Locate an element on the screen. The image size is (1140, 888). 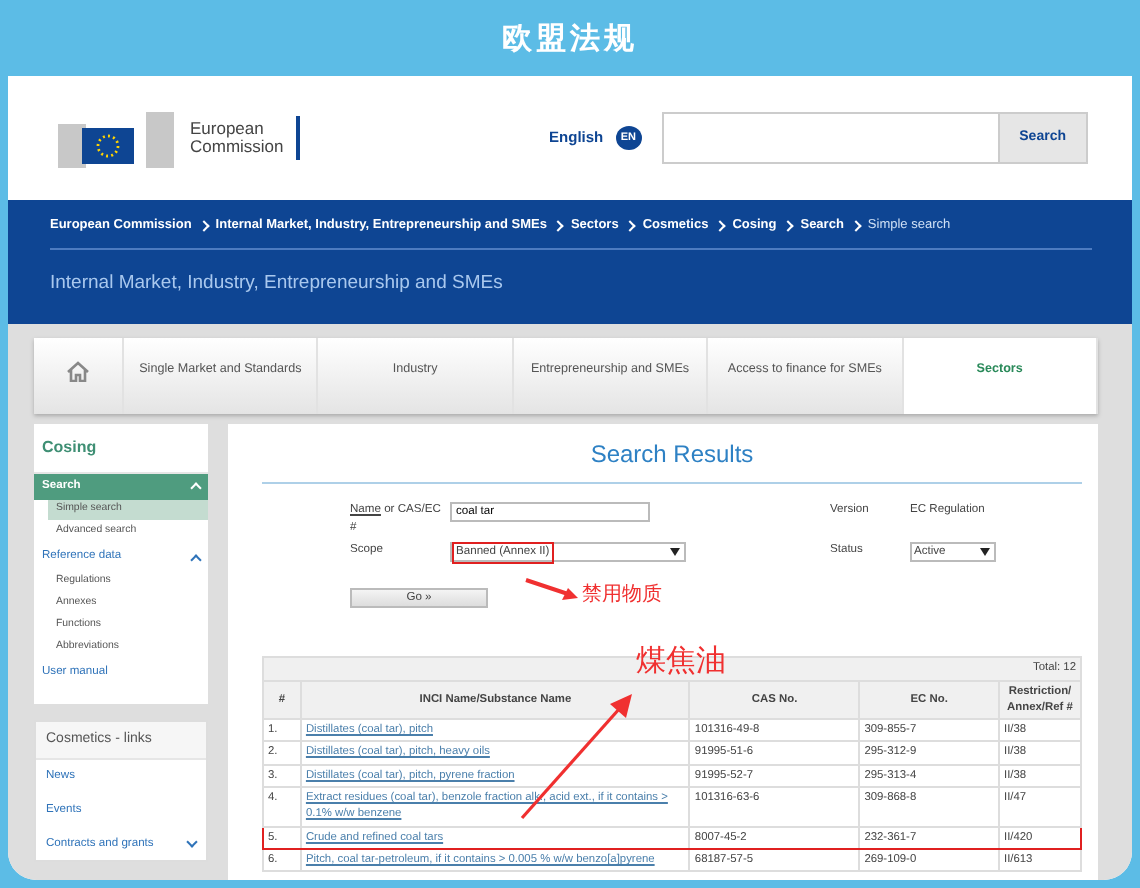
frame-title: 欧盟法规 is located at coordinates (570, 38).